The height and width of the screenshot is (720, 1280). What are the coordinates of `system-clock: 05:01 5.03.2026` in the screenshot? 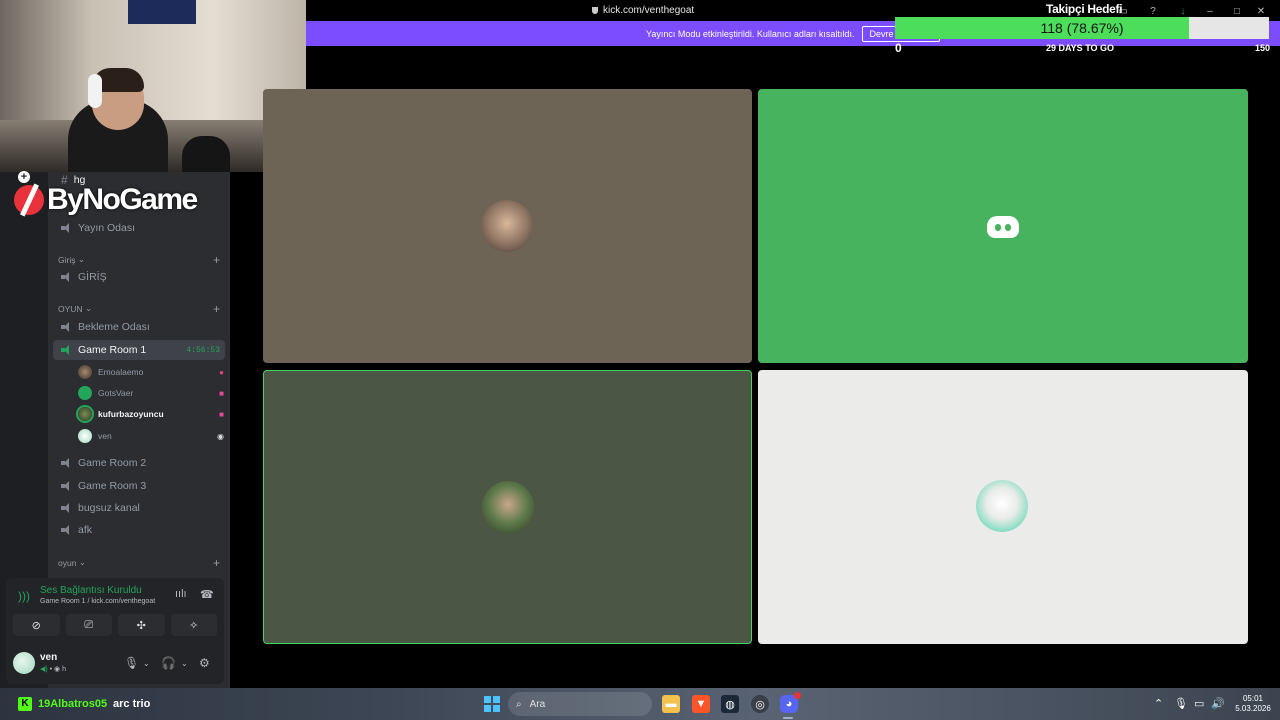 It's located at (1253, 704).